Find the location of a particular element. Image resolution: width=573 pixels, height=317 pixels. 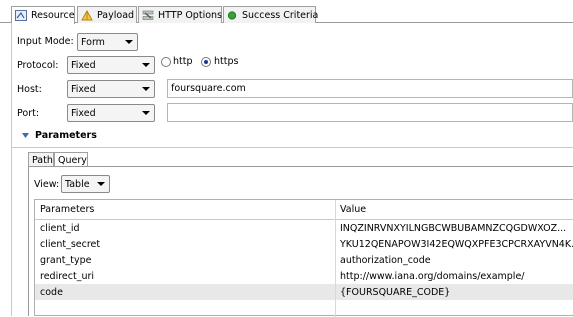

port-mode-select: Fixed is located at coordinates (111, 113).